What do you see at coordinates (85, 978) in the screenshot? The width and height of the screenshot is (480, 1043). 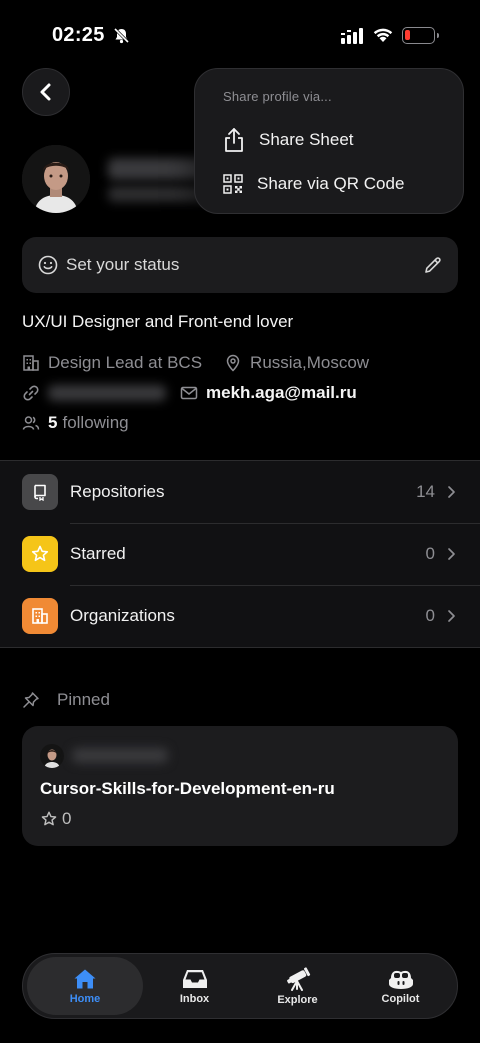 I see `home-icon` at bounding box center [85, 978].